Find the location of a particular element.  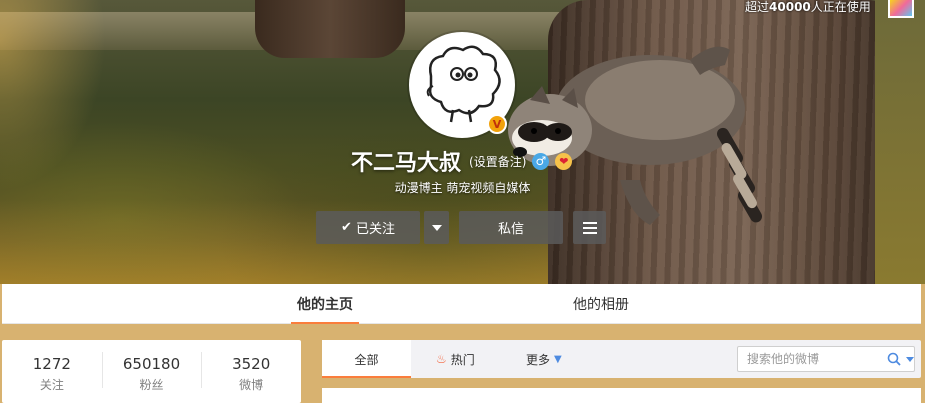

stat-following: 1272 关注 is located at coordinates (52, 371).